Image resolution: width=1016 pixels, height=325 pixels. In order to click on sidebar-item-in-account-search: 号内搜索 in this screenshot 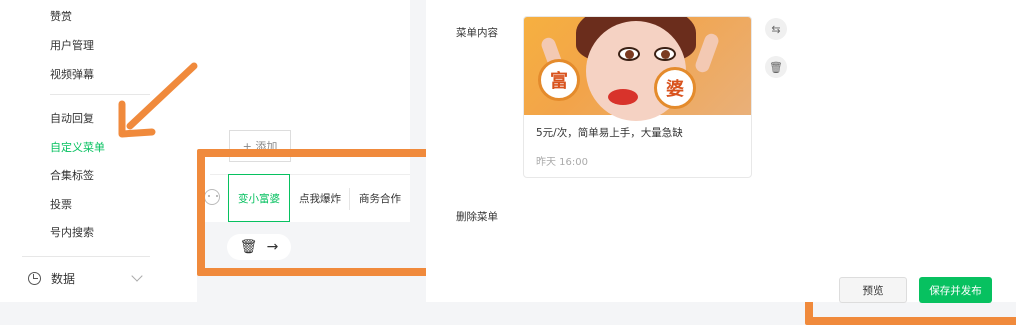, I will do `click(72, 232)`.